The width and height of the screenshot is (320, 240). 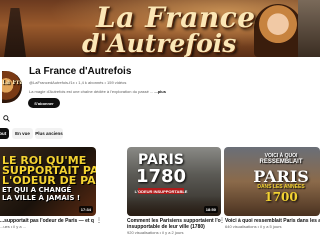 What do you see at coordinates (37, 190) in the screenshot?
I see `thumb-text: ET QUI A CHANGÉ` at bounding box center [37, 190].